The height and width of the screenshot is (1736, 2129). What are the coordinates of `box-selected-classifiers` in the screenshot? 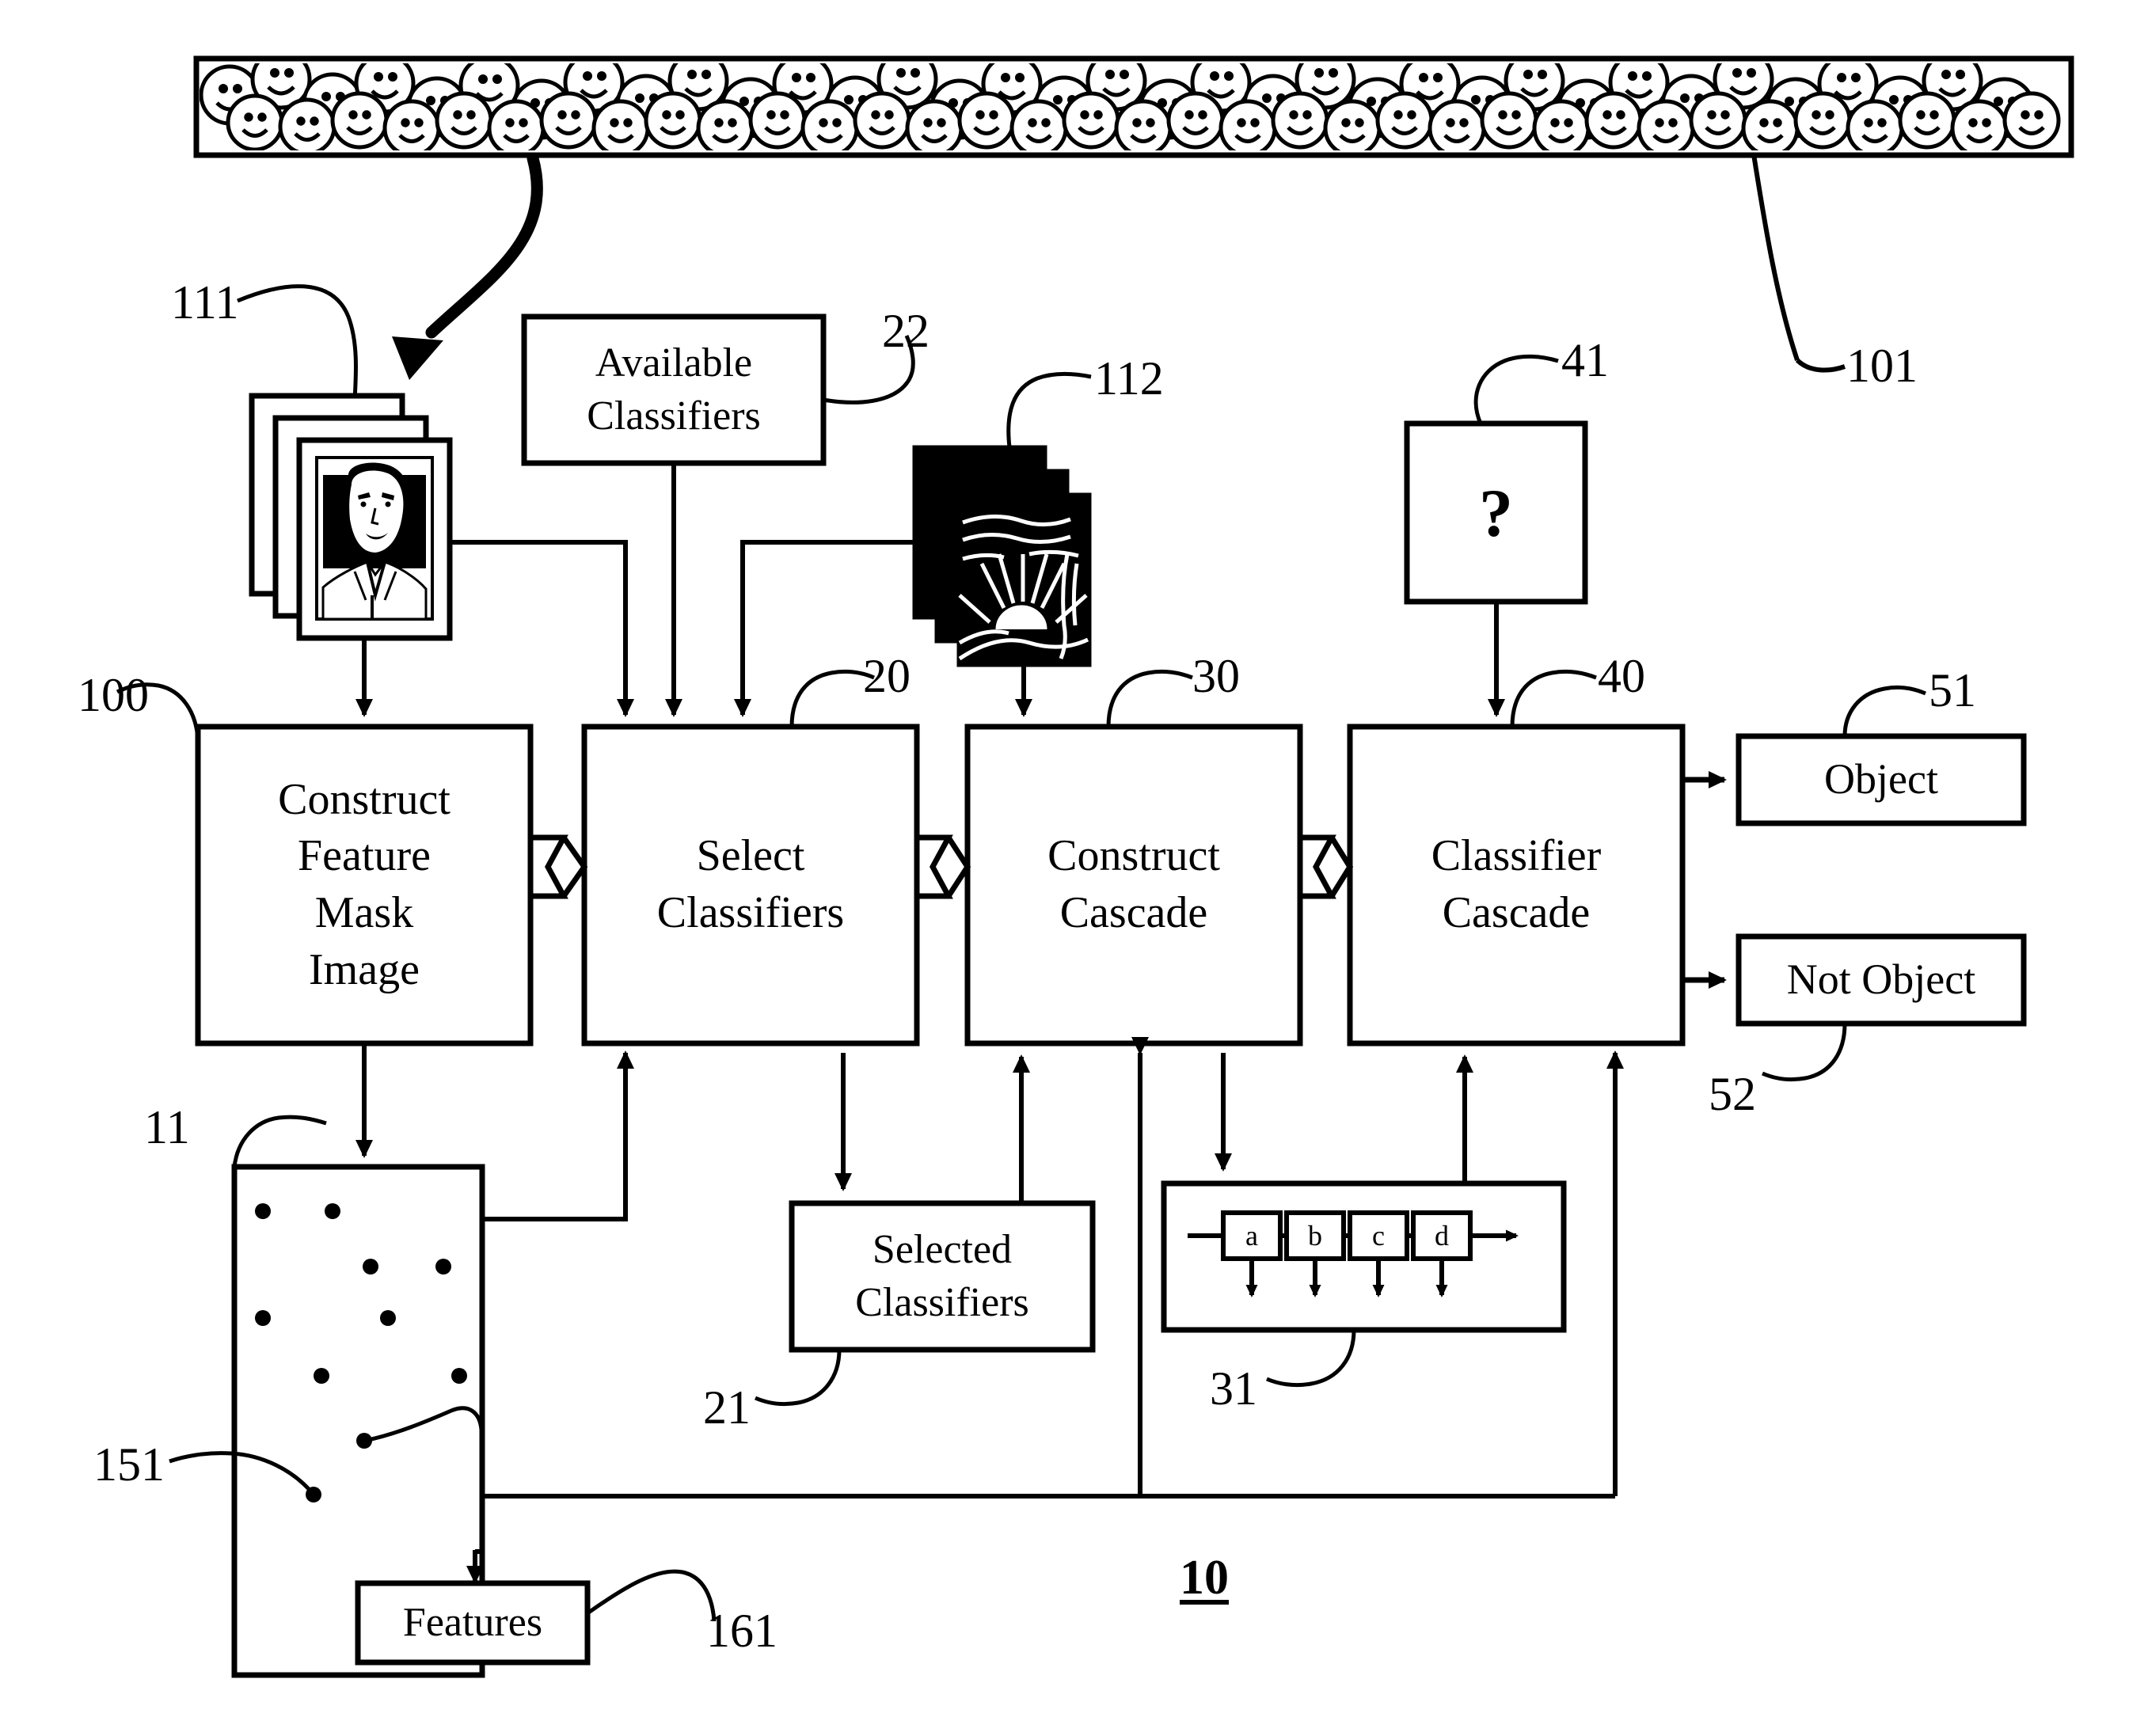 It's located at (942, 1277).